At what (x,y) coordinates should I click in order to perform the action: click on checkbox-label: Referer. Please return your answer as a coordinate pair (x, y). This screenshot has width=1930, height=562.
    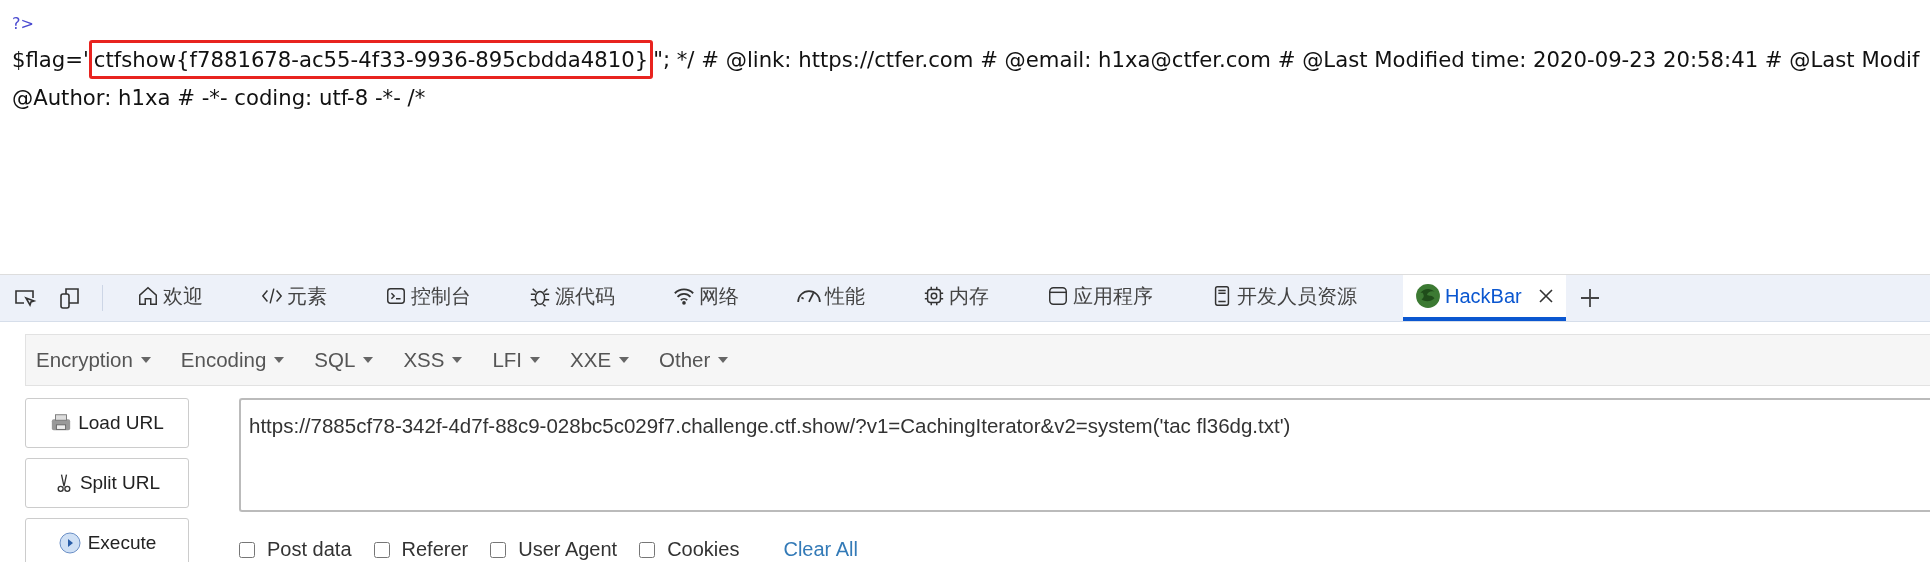
    Looking at the image, I should click on (435, 549).